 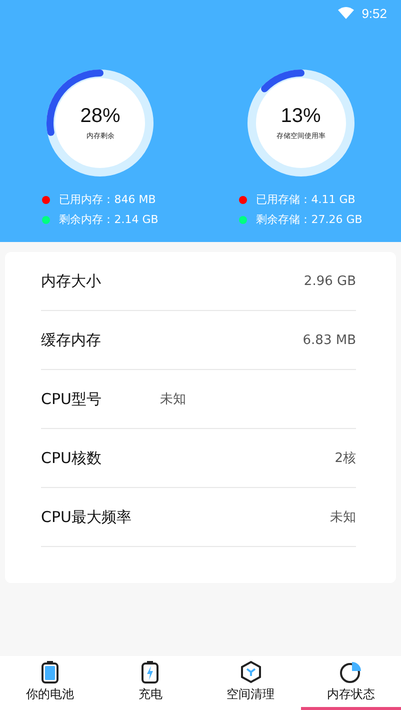 What do you see at coordinates (71, 281) in the screenshot?
I see `info-label: 内存大小` at bounding box center [71, 281].